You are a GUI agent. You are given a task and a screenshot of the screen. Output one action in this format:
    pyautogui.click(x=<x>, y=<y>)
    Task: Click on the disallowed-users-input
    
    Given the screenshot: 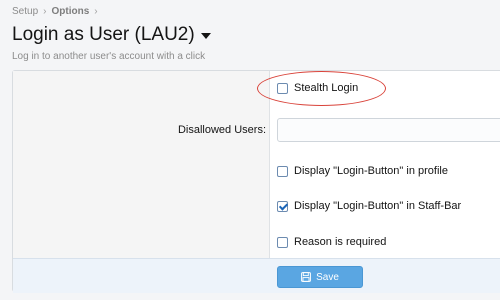 What is the action you would take?
    pyautogui.click(x=388, y=130)
    